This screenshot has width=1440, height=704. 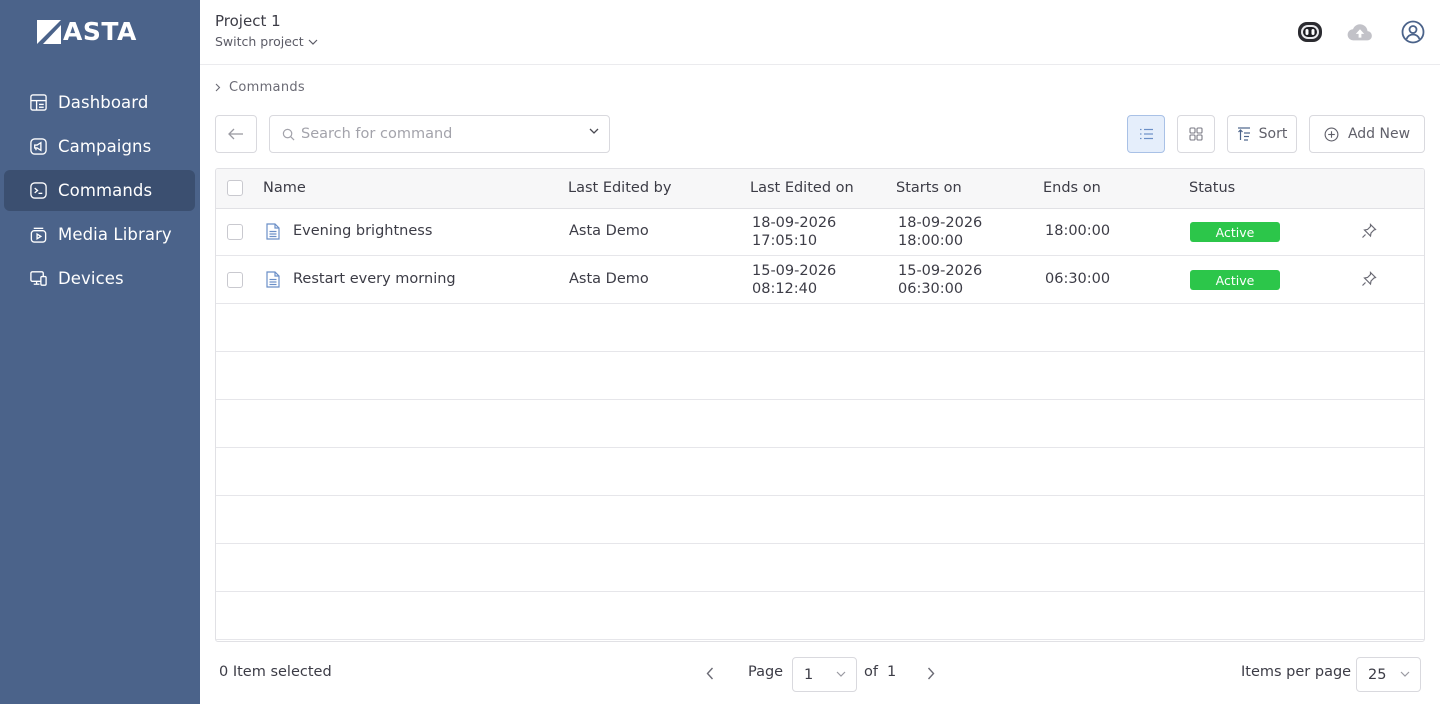 I want to click on total-pages: 1, so click(x=892, y=672).